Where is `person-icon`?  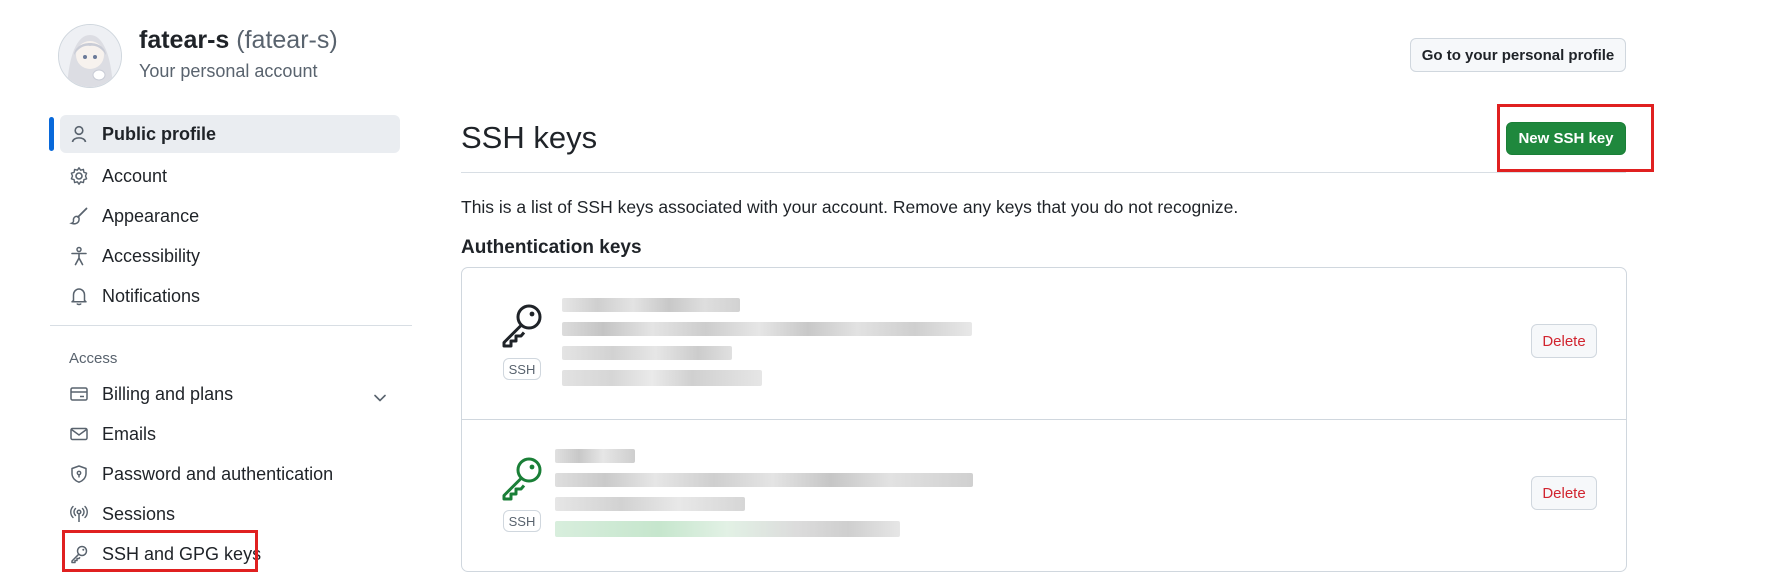
person-icon is located at coordinates (79, 134).